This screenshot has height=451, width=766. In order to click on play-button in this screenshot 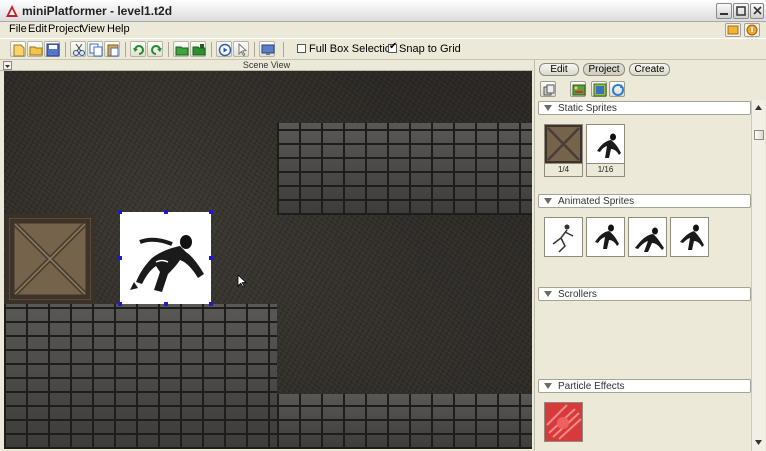, I will do `click(224, 49)`.